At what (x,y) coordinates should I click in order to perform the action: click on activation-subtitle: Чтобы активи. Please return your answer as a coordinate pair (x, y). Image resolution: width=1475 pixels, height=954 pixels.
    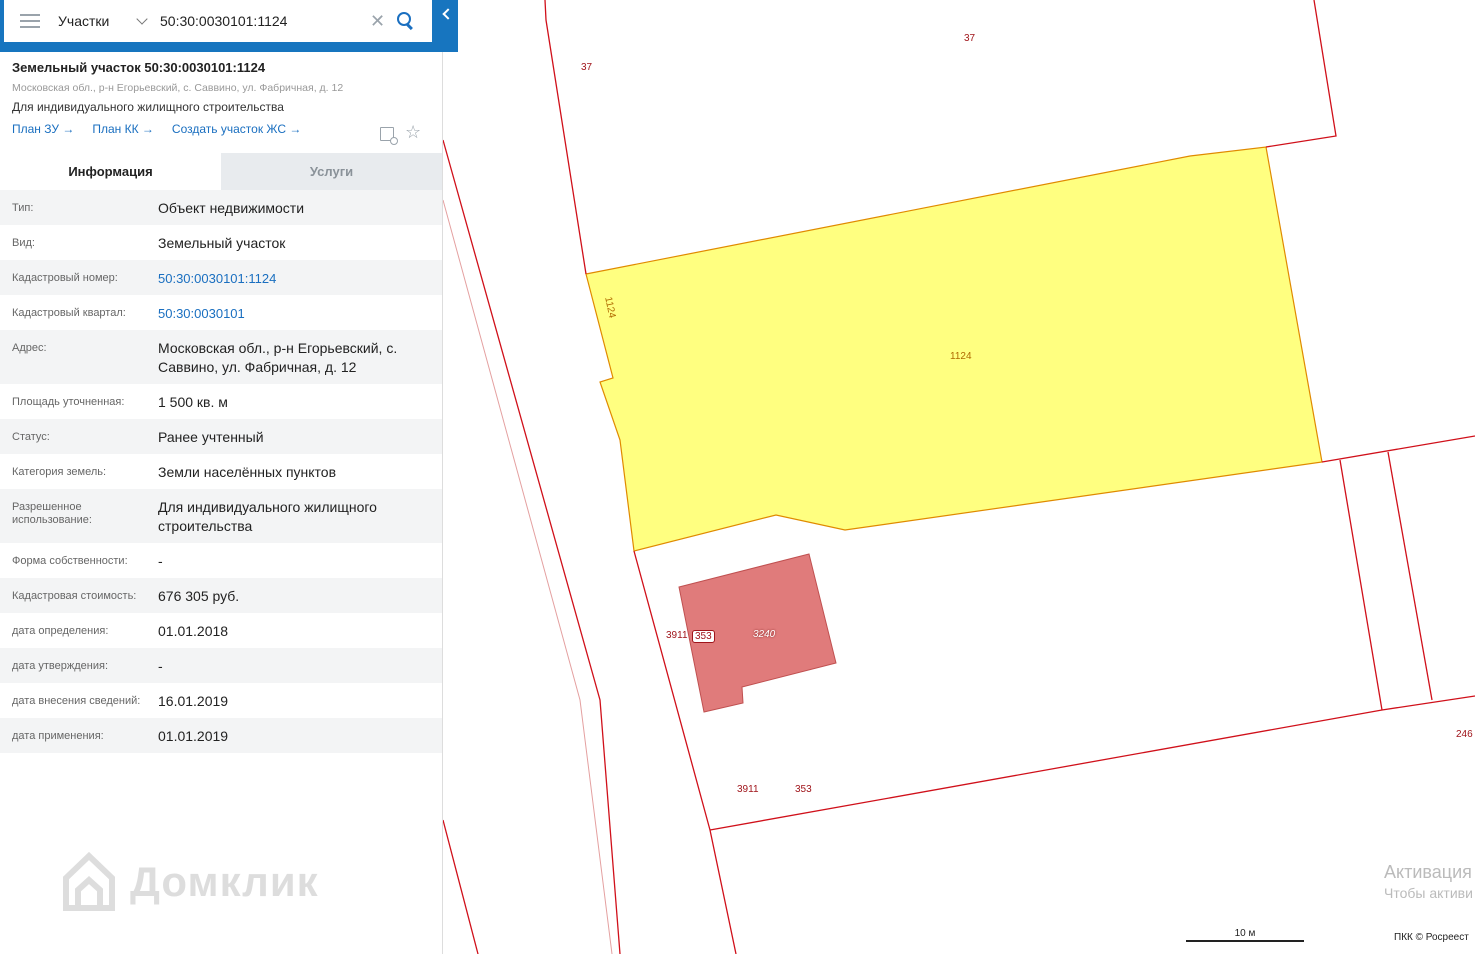
    Looking at the image, I should click on (1428, 893).